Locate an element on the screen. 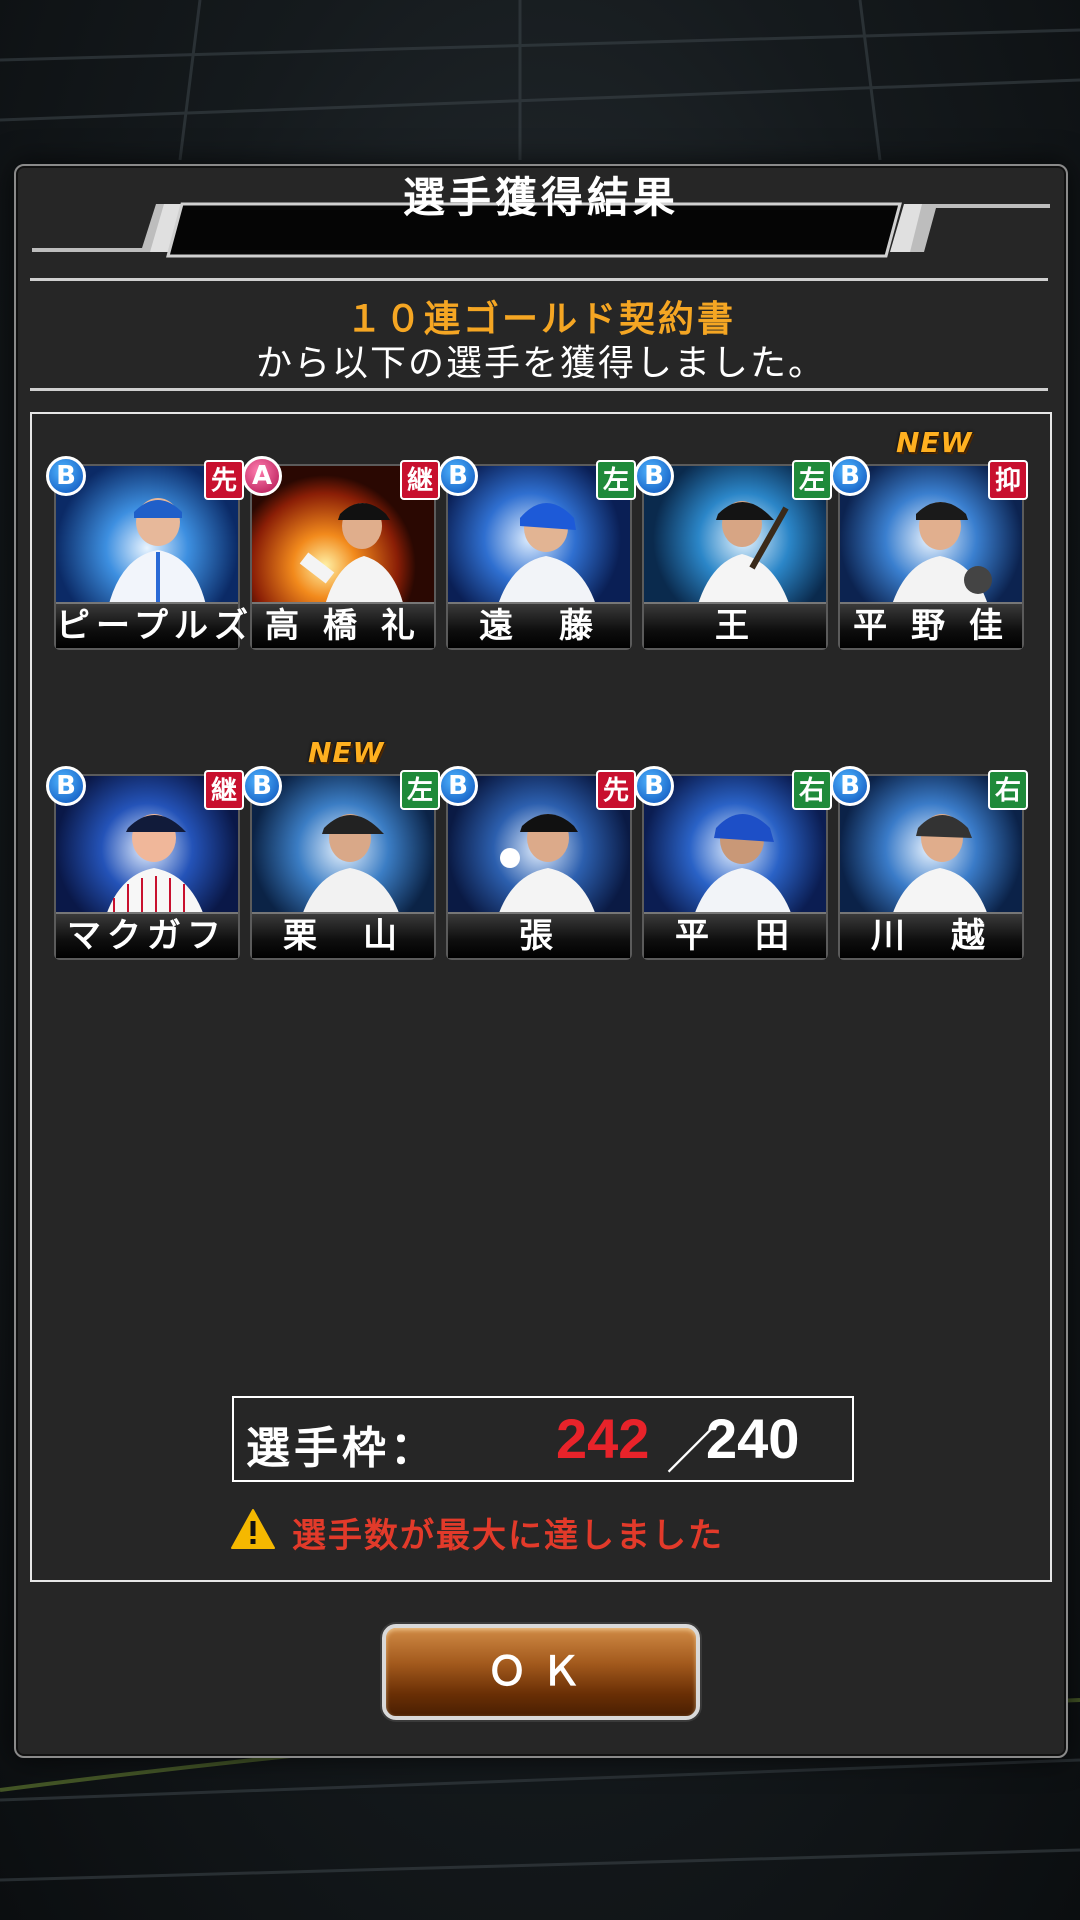 The image size is (1080, 1920). player-card: 王 B 左 is located at coordinates (733, 553).